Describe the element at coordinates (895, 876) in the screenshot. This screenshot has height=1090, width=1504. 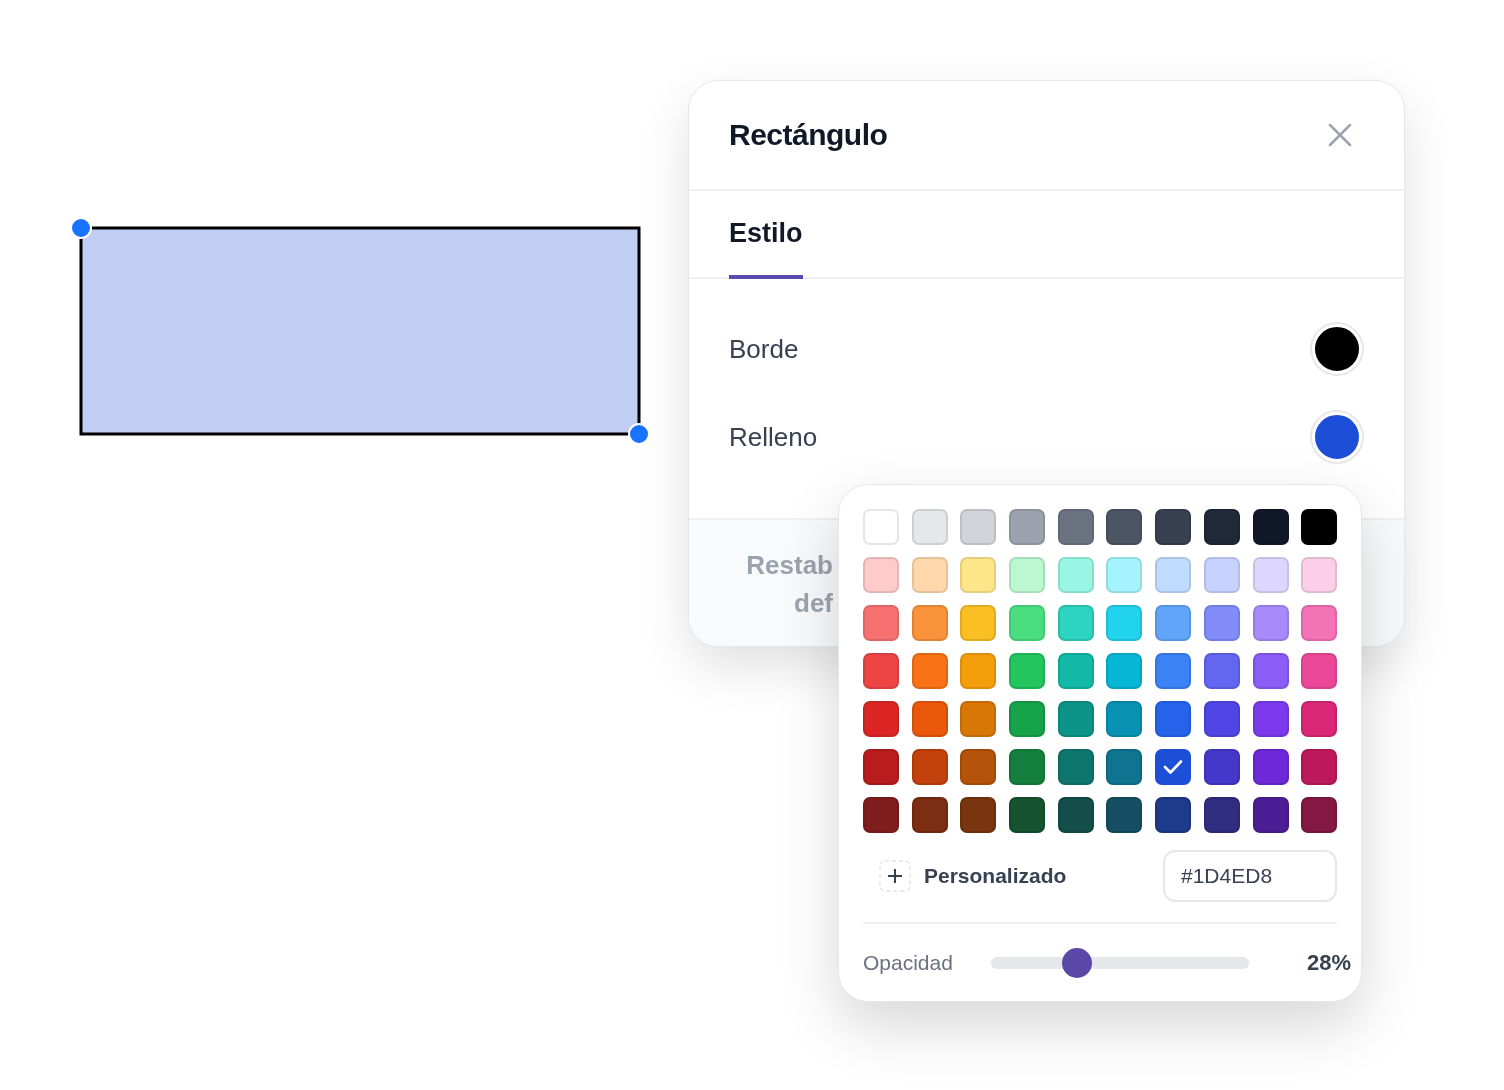
I see `plus-icon` at that location.